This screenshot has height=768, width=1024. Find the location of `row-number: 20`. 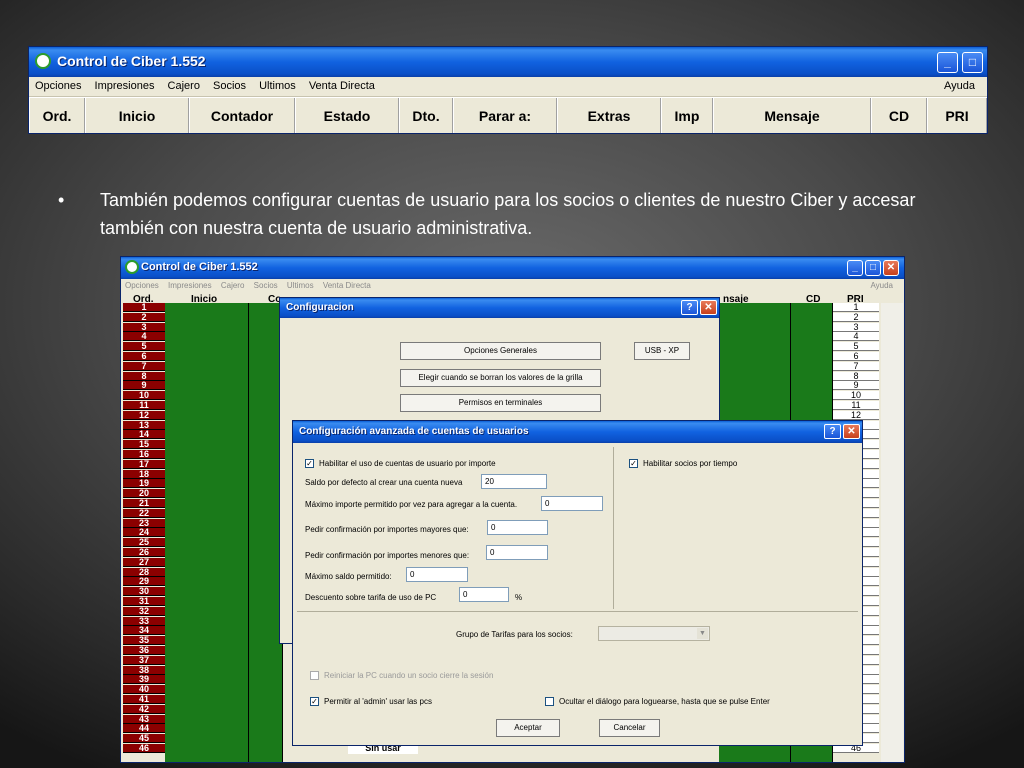

row-number: 20 is located at coordinates (144, 493).